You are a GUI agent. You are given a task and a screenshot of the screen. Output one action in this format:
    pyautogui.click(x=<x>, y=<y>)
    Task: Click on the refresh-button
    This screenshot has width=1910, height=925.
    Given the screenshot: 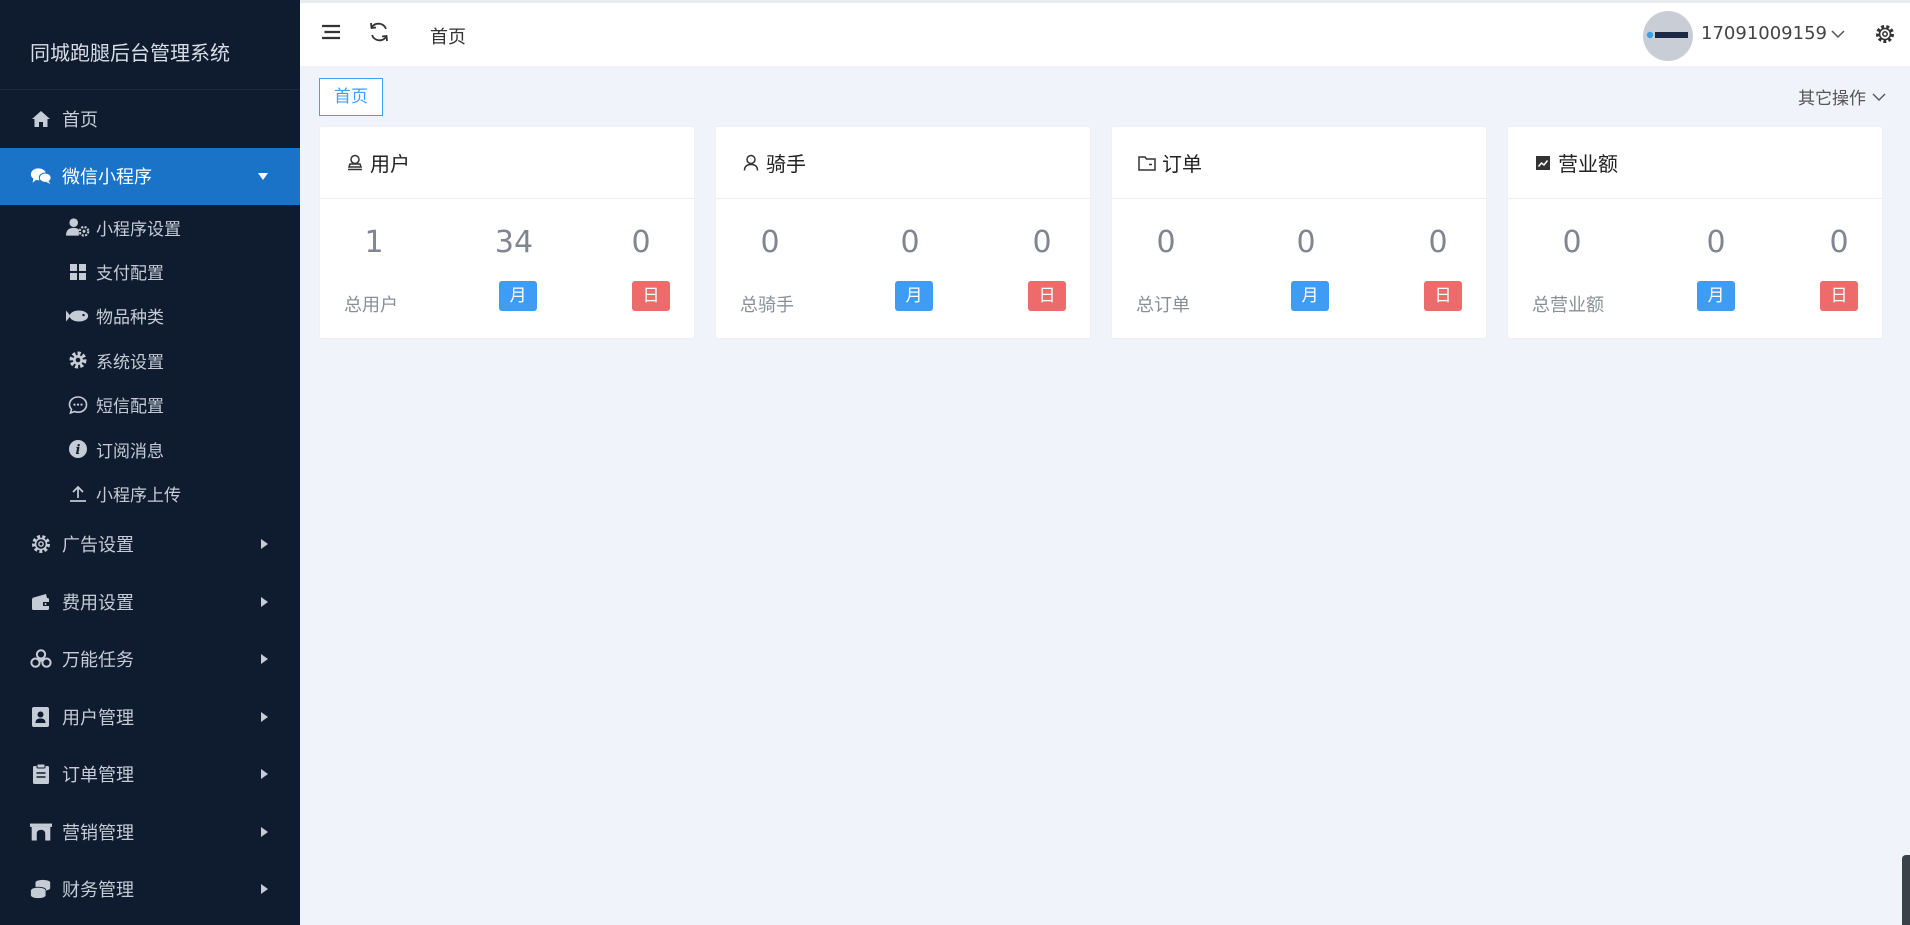 What is the action you would take?
    pyautogui.click(x=379, y=34)
    